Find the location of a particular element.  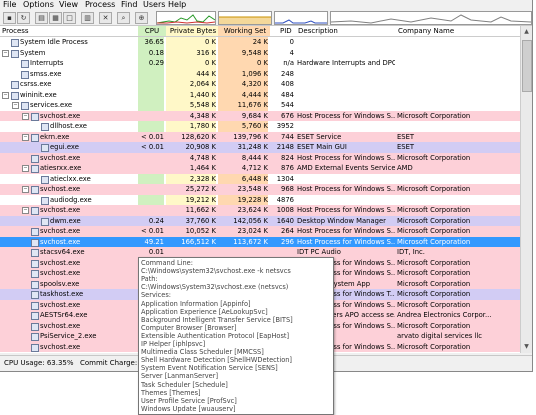

find-icon: ⌕ is located at coordinates (123, 18).